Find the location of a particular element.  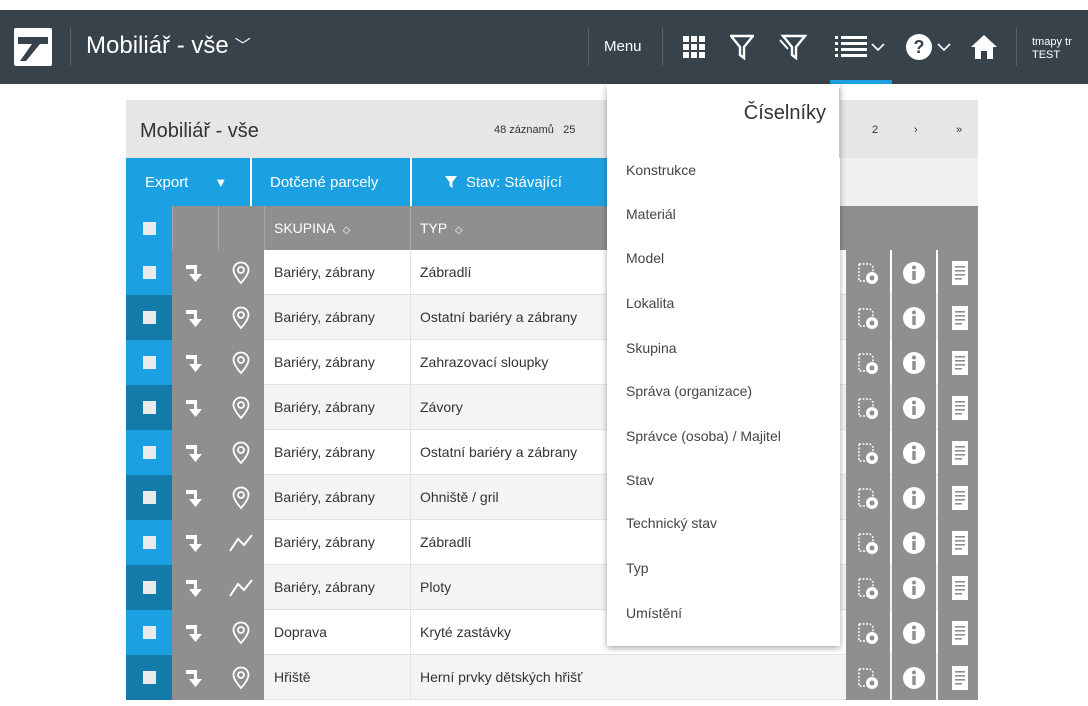

dropdown-item: Technický stav is located at coordinates (671, 523).